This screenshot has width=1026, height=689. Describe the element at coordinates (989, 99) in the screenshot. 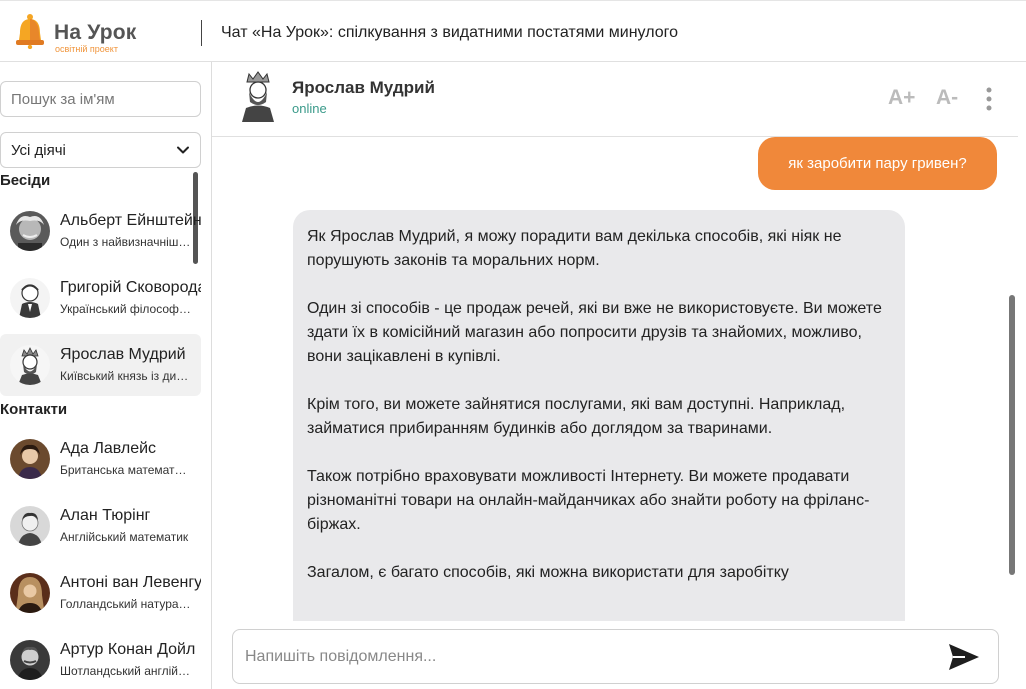

I see `more-vertical-icon` at that location.